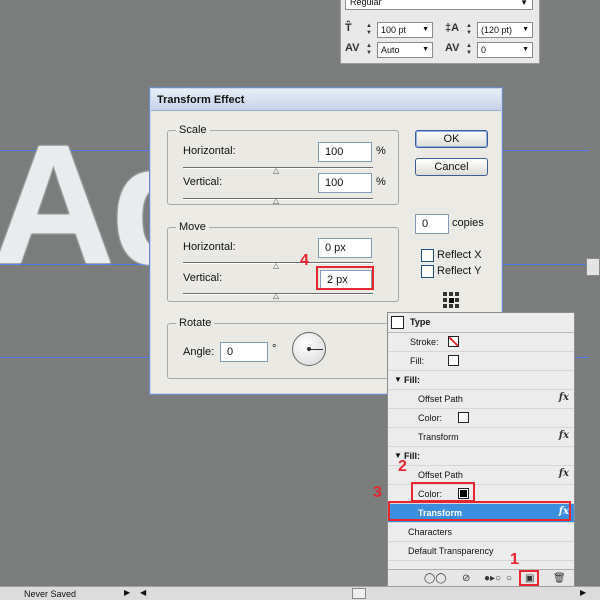 This screenshot has height=600, width=600. Describe the element at coordinates (439, 5) in the screenshot. I see `font-style-dropdown: Regular ▼` at that location.